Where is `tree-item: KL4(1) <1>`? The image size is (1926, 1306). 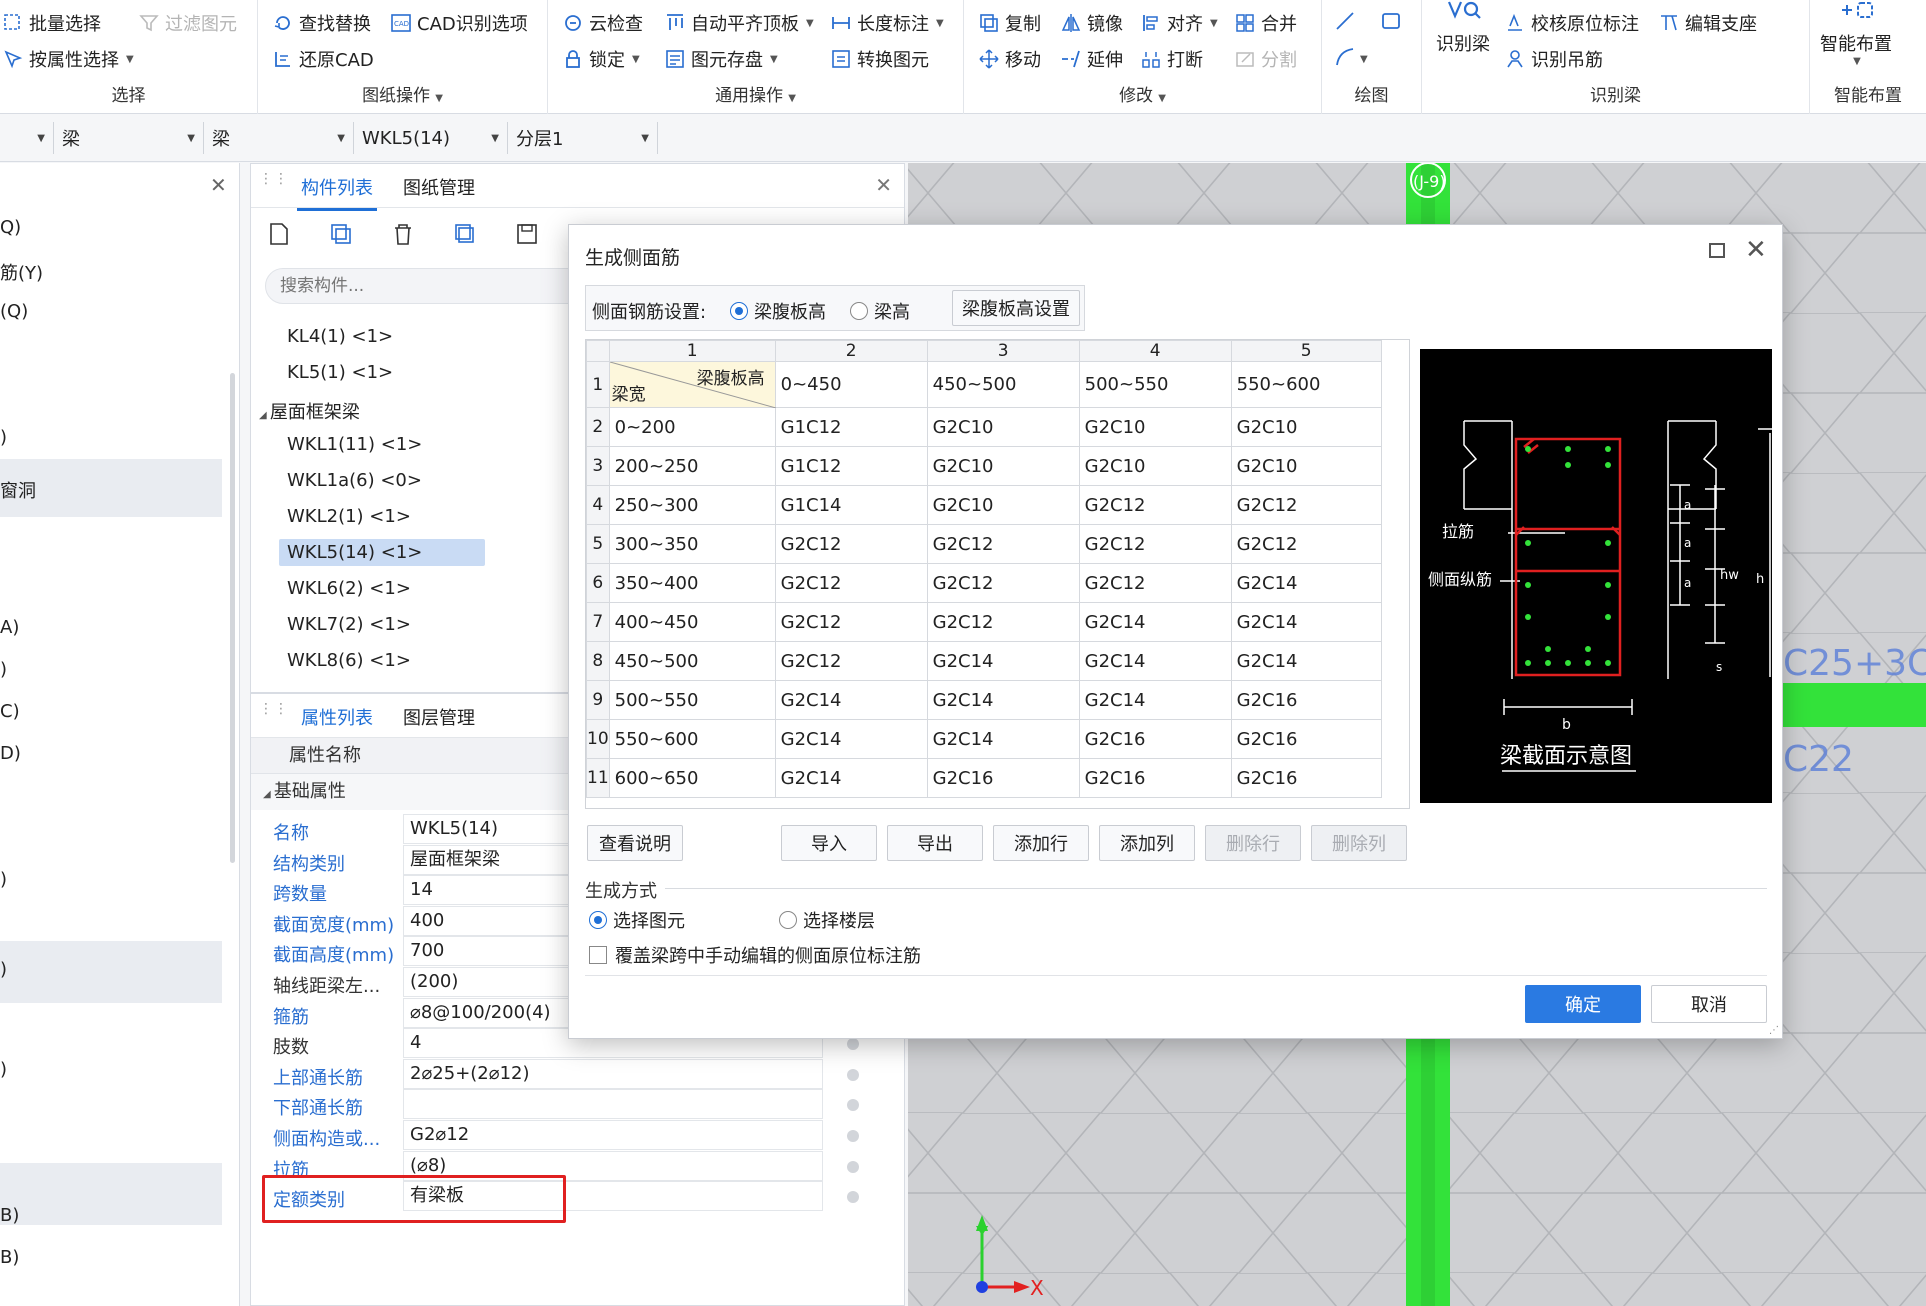
tree-item: KL4(1) <1> is located at coordinates (340, 336).